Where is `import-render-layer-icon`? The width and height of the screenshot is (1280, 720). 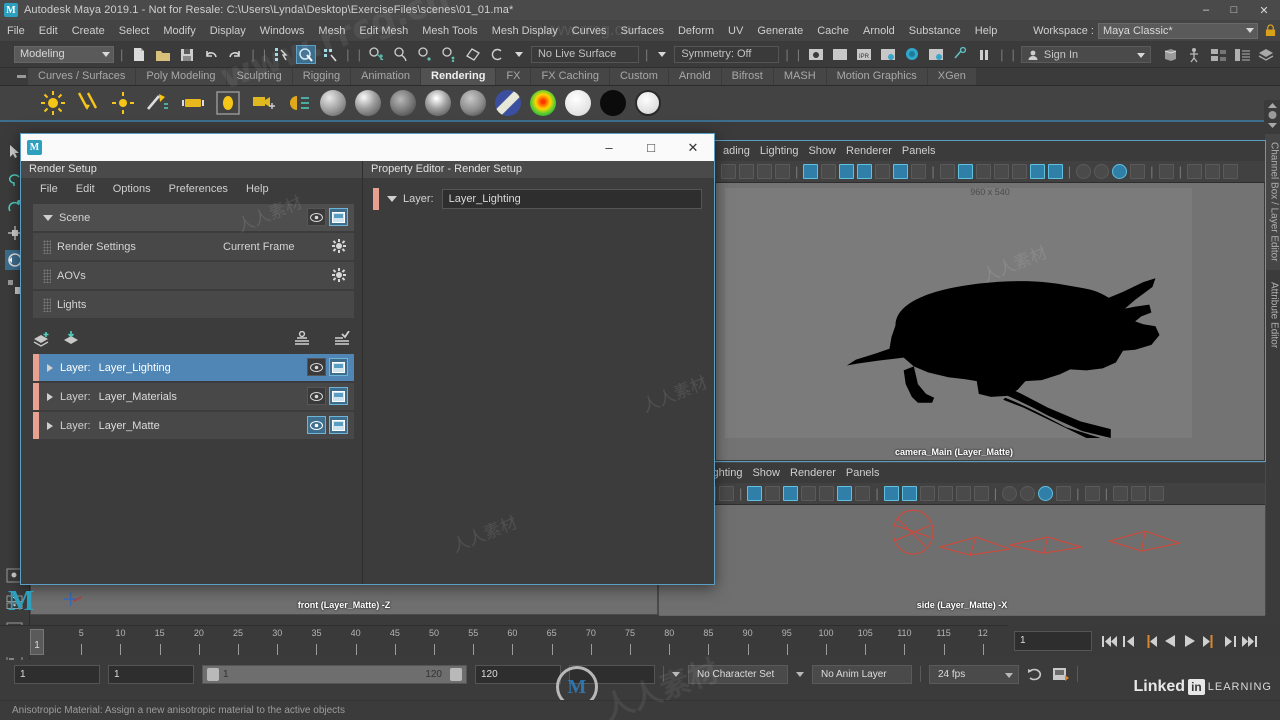
import-render-layer-icon is located at coordinates (72, 339).